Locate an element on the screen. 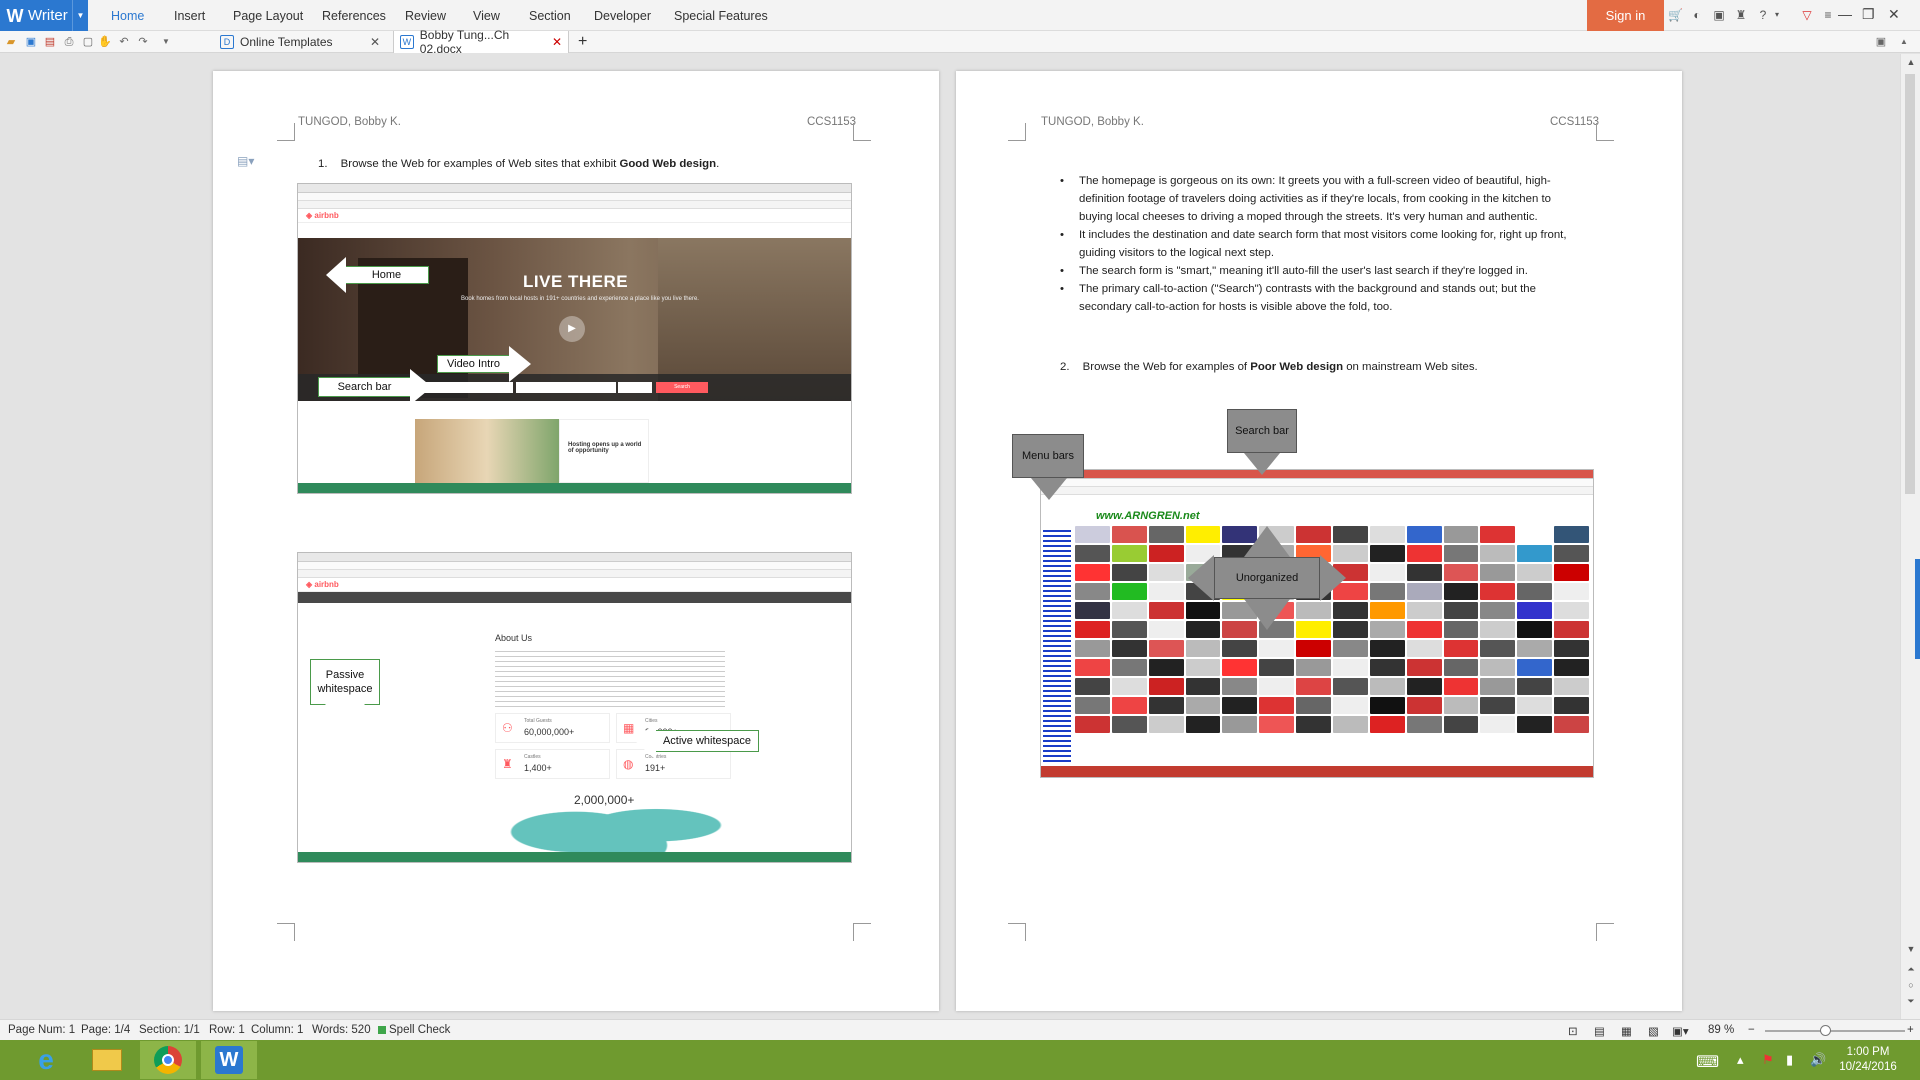 The height and width of the screenshot is (1080, 1920). chrome-logo-icon is located at coordinates (168, 1060).